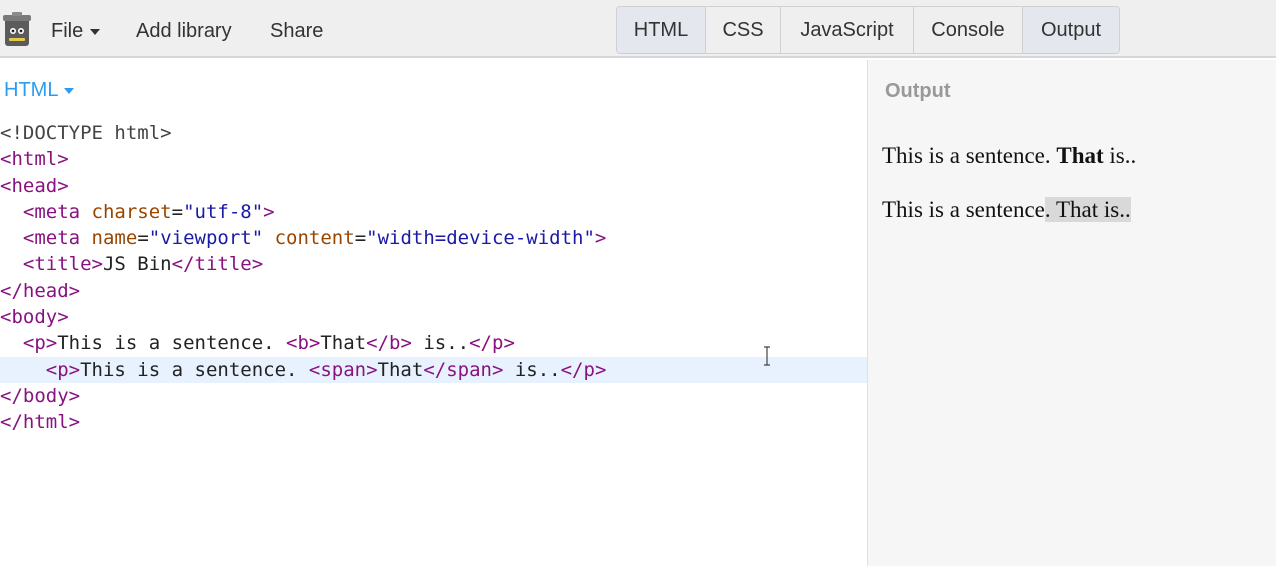 Image resolution: width=1276 pixels, height=566 pixels. I want to click on output-paragraph-1: This is a sentence. That is.., so click(1009, 156).